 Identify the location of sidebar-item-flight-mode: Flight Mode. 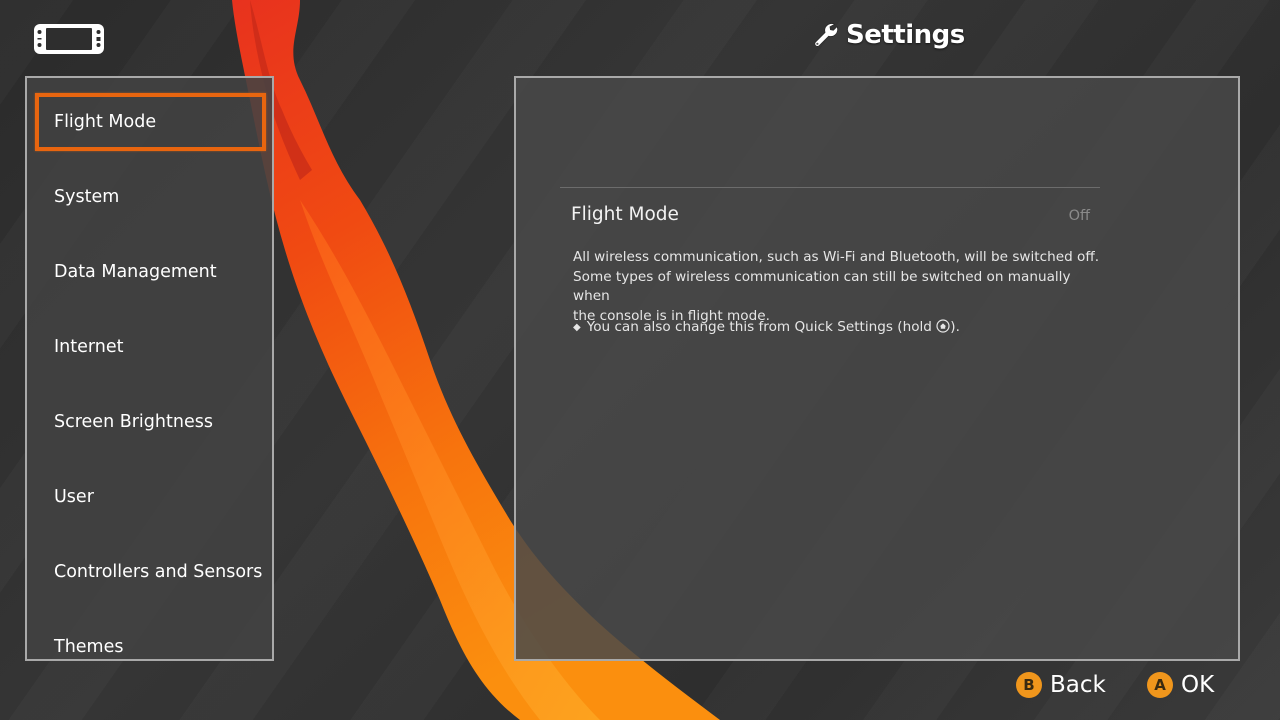
(150, 122).